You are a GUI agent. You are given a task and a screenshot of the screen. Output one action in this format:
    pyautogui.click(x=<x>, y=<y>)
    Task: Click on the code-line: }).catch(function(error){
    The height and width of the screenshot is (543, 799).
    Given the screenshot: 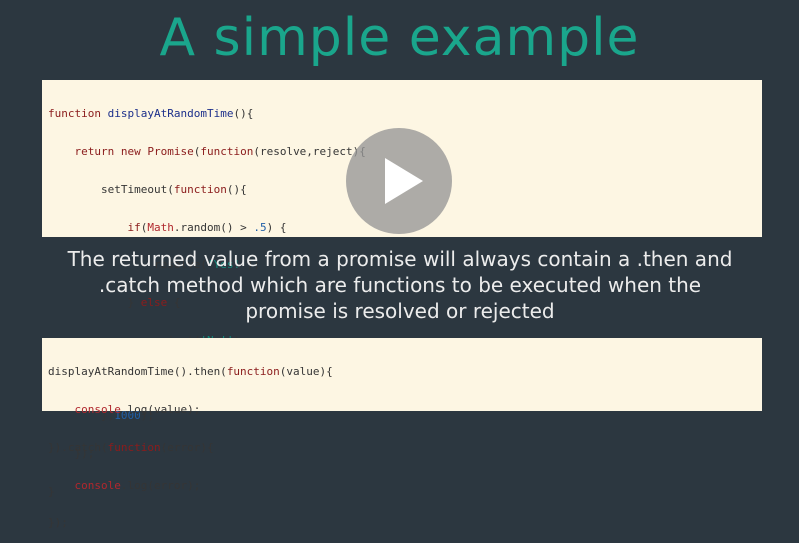 What is the action you would take?
    pyautogui.click(x=402, y=447)
    